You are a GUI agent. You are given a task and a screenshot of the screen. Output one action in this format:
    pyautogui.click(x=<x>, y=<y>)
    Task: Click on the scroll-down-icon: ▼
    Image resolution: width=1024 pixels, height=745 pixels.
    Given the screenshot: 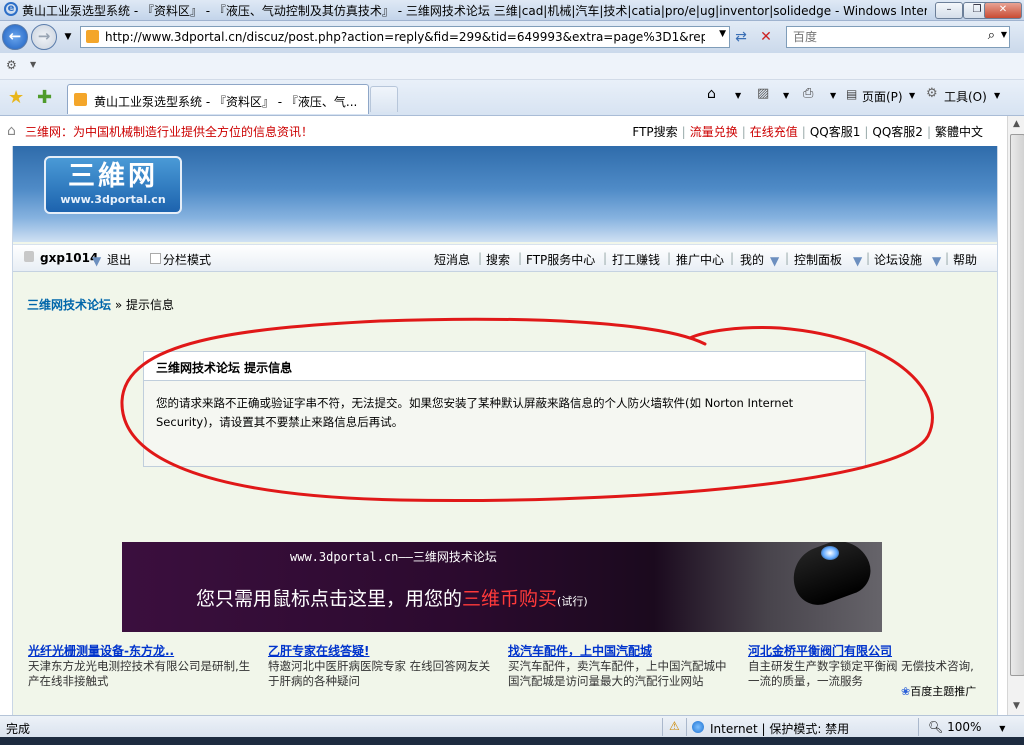 What is the action you would take?
    pyautogui.click(x=1016, y=706)
    